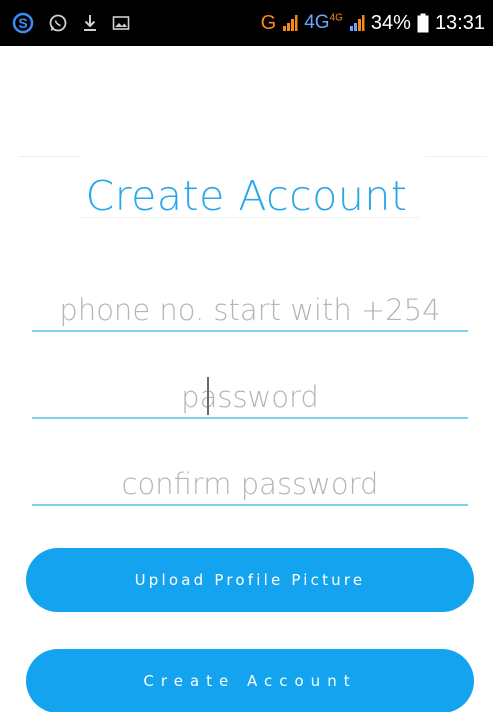  What do you see at coordinates (459, 22) in the screenshot?
I see `clock: 13:31` at bounding box center [459, 22].